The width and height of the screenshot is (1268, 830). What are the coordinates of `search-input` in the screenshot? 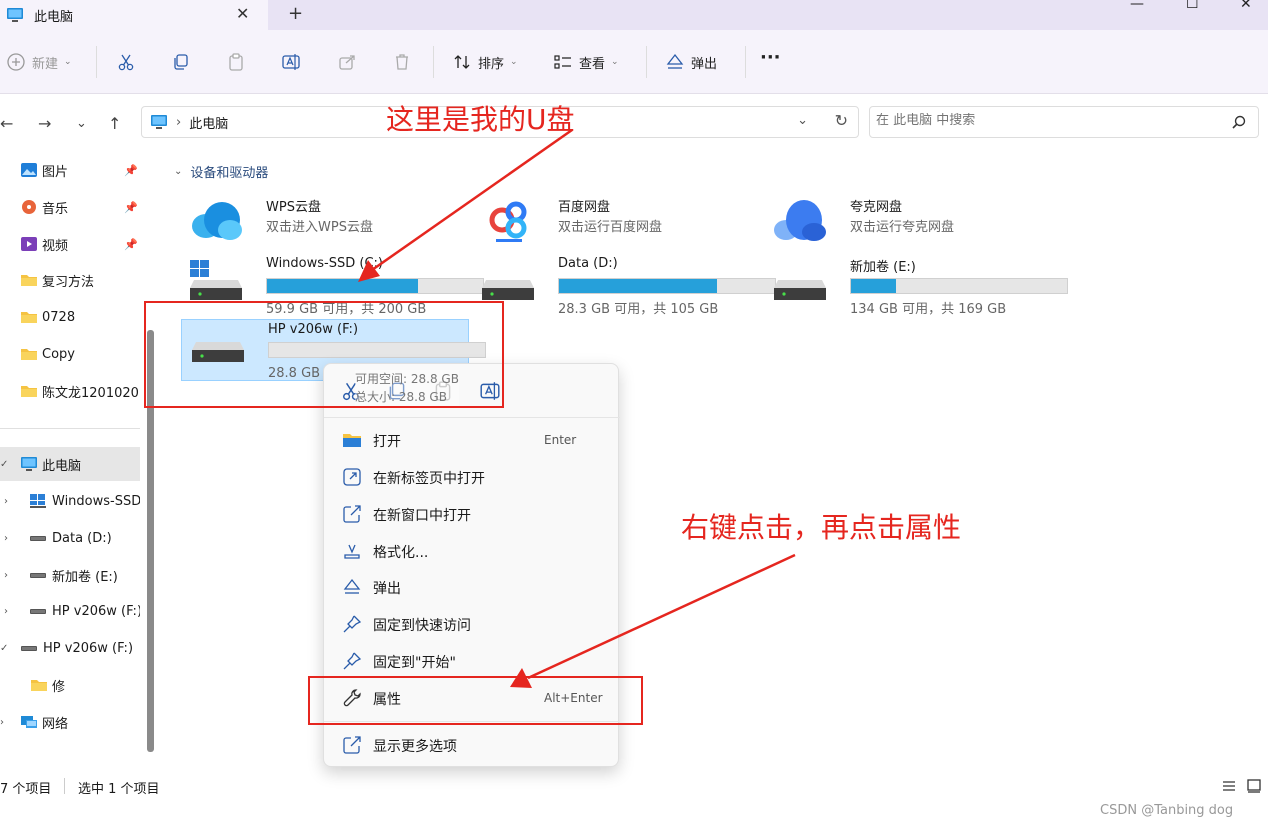 It's located at (1046, 120).